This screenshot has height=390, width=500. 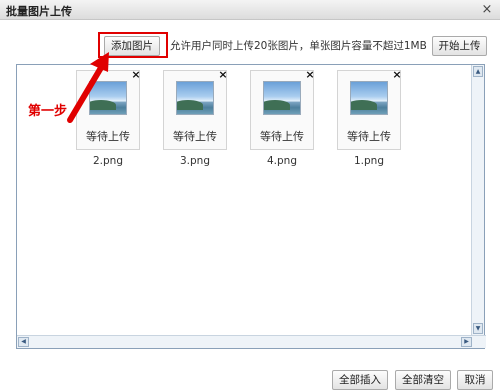 What do you see at coordinates (475, 380) in the screenshot?
I see `cancel-button: 取消` at bounding box center [475, 380].